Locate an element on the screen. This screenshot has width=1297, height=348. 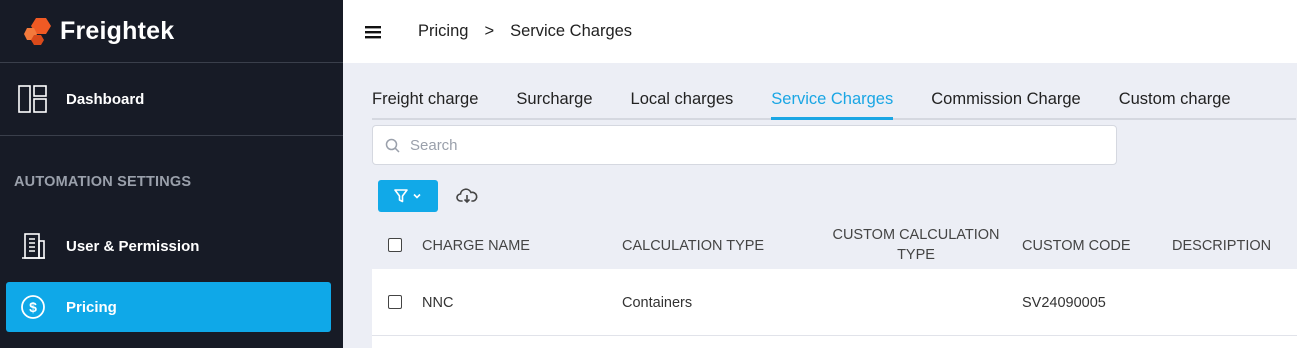
sidebar-item-label: Pricing is located at coordinates (91, 307).